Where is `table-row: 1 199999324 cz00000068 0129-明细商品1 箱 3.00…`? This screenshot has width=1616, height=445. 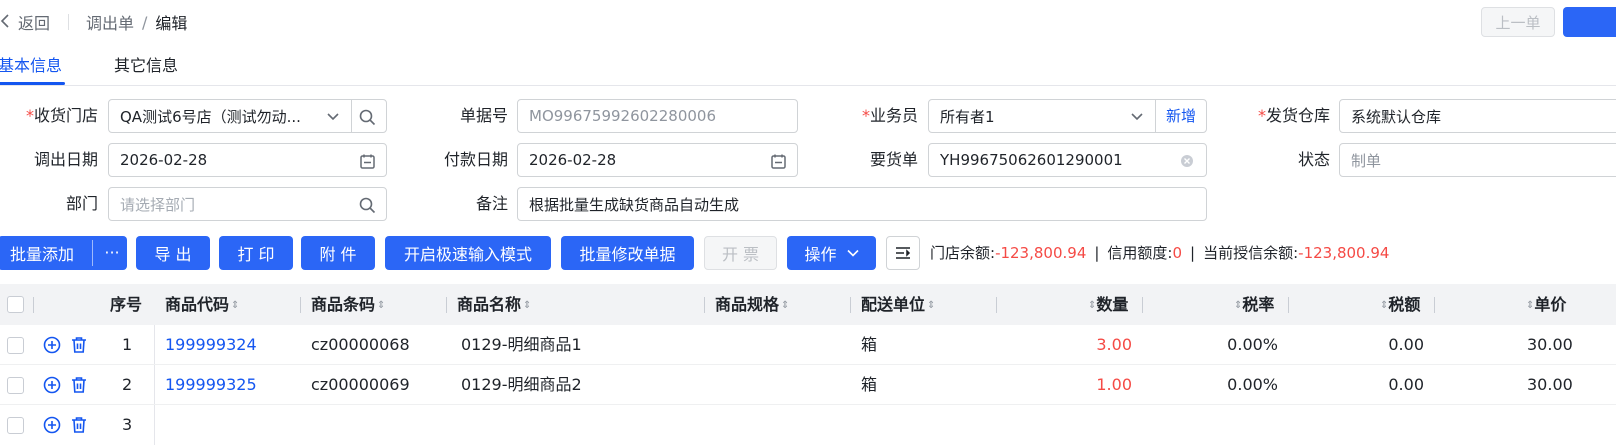
table-row: 1 199999324 cz00000068 0129-明细商品1 箱 3.00… is located at coordinates (808, 345).